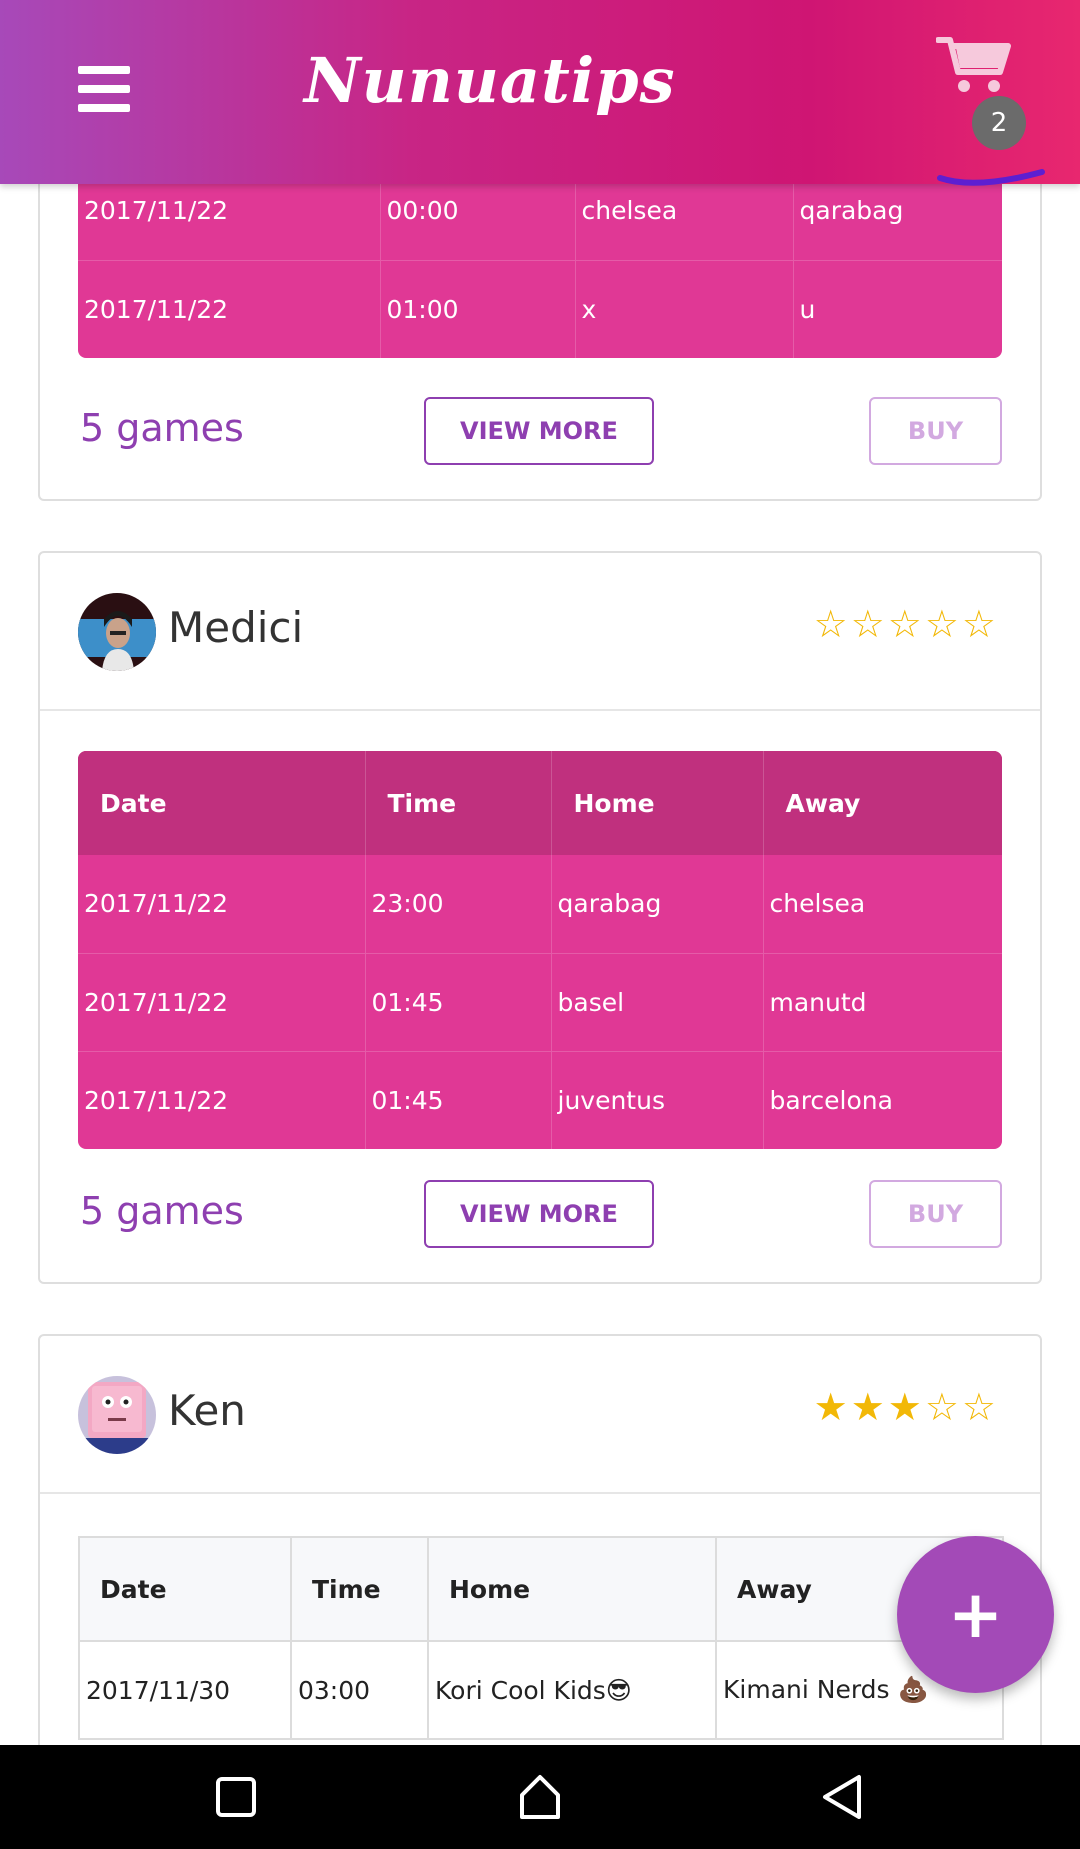  I want to click on column-header: Away, so click(882, 803).